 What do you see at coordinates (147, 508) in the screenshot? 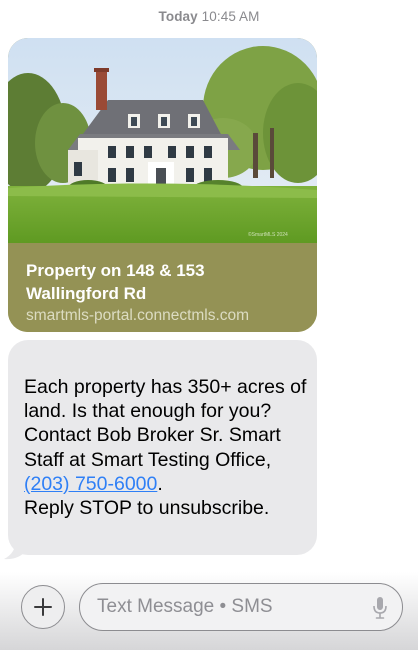
I see `unsubscribe-text: Reply STOP to unsubscribe.` at bounding box center [147, 508].